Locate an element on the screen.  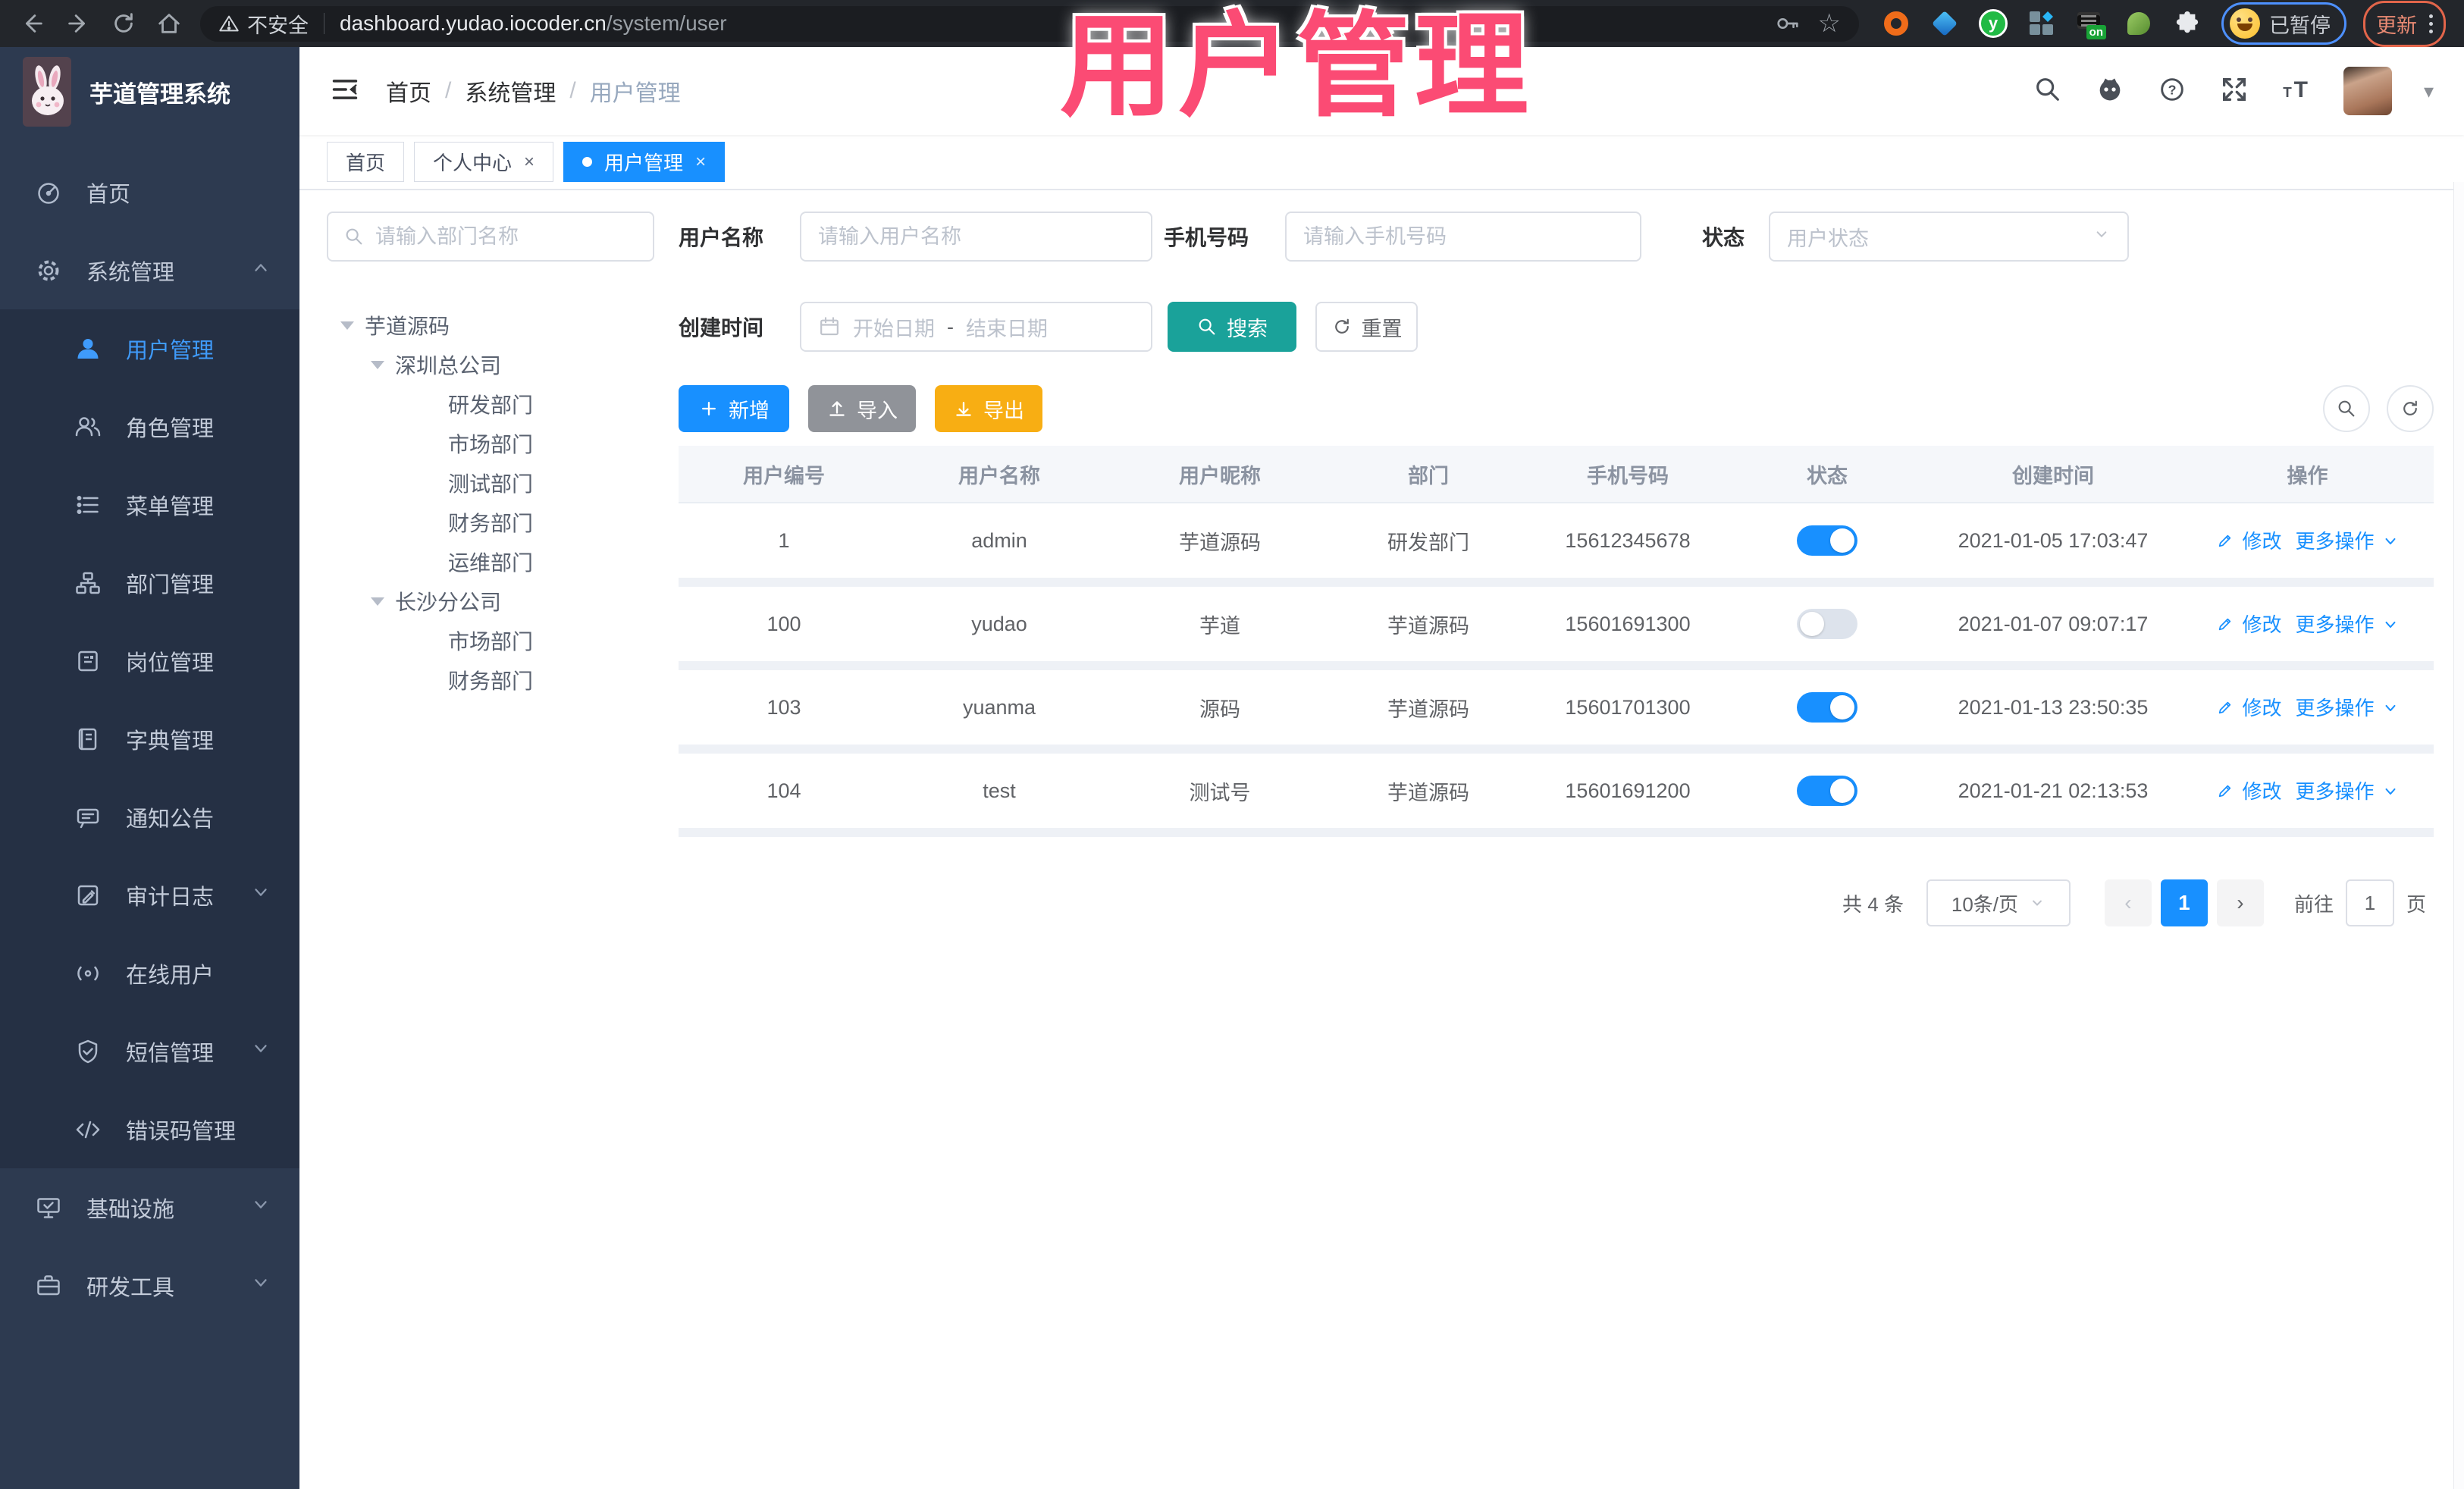
browser-home-icon is located at coordinates (169, 23).